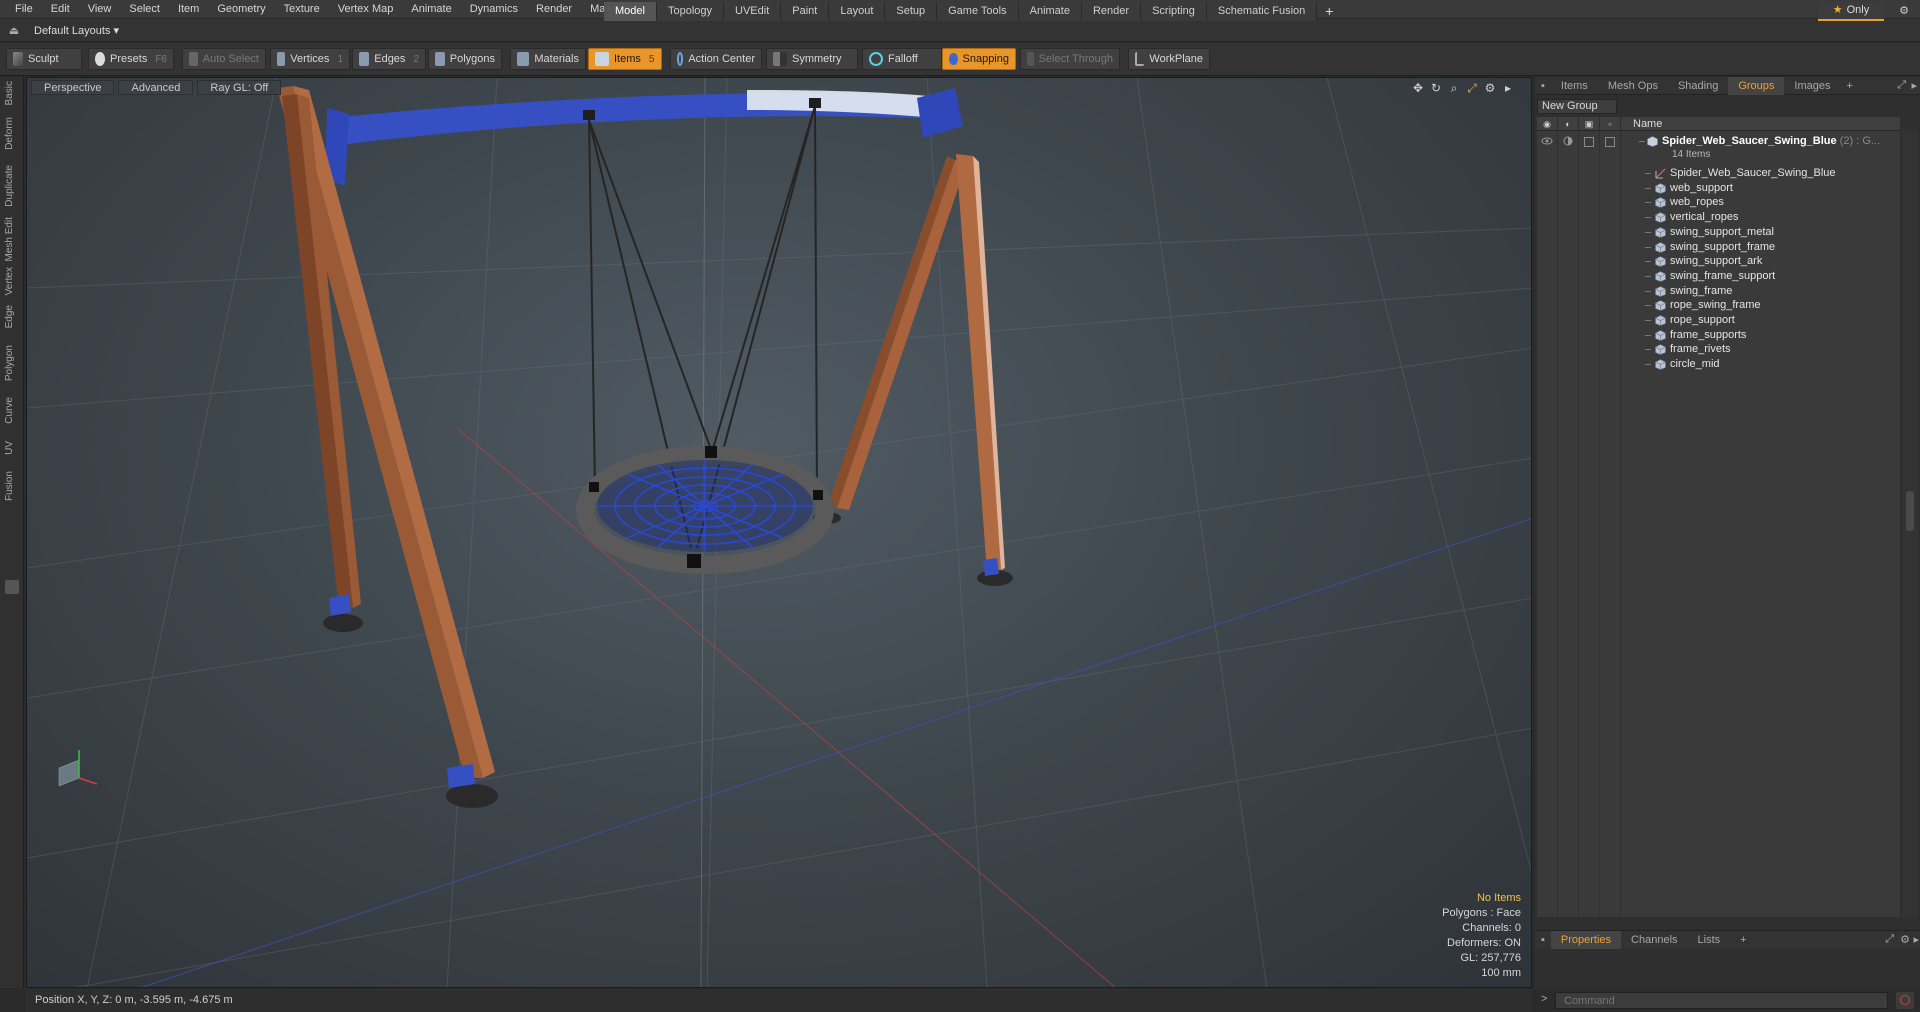 The width and height of the screenshot is (1920, 1012). What do you see at coordinates (465, 59) in the screenshot?
I see `polygons-button: Polygons` at bounding box center [465, 59].